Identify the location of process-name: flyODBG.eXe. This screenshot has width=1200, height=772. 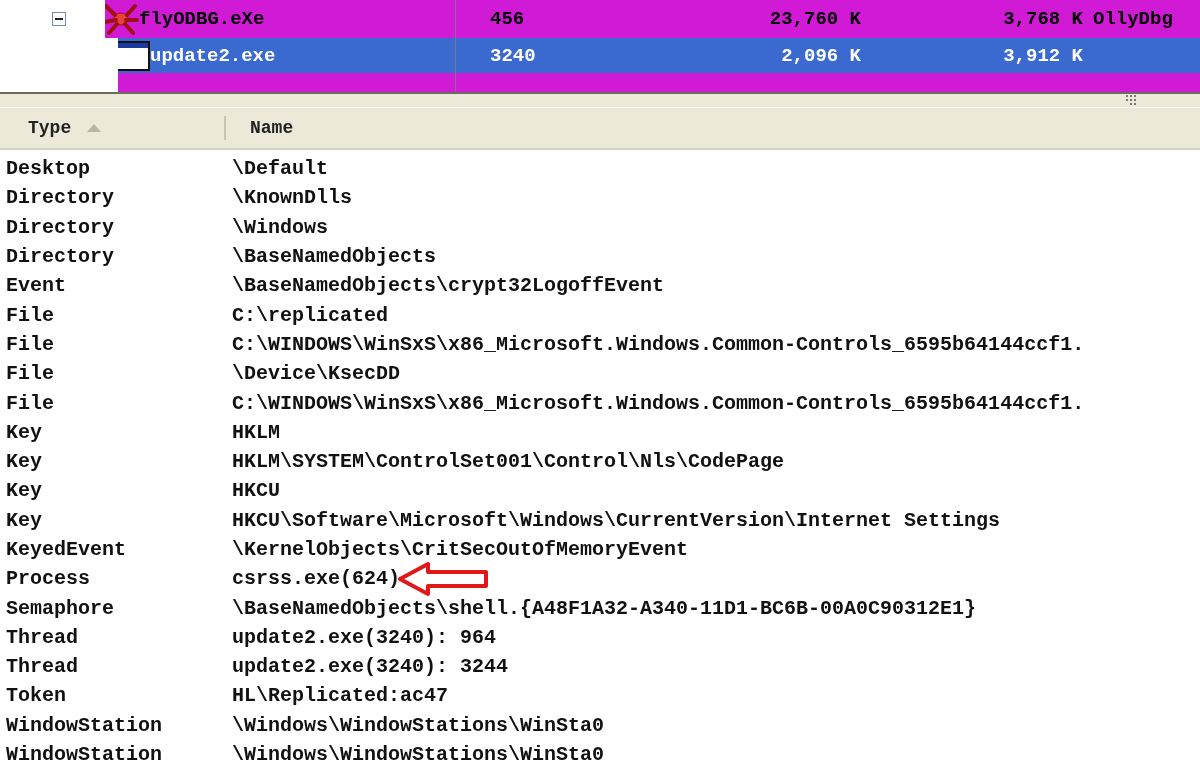
(202, 19).